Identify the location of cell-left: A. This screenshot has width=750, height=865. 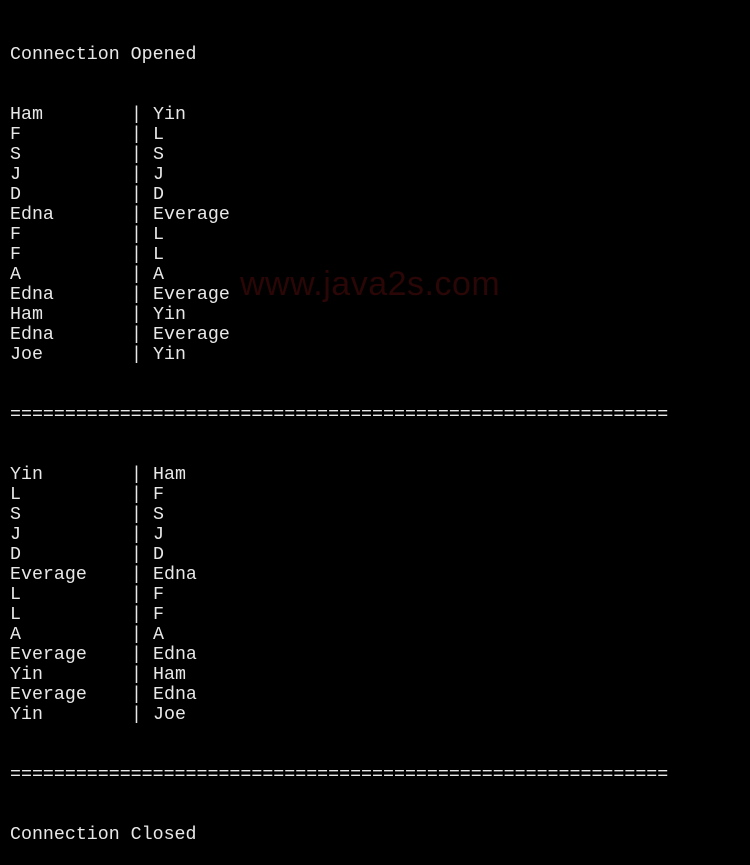
(15, 635).